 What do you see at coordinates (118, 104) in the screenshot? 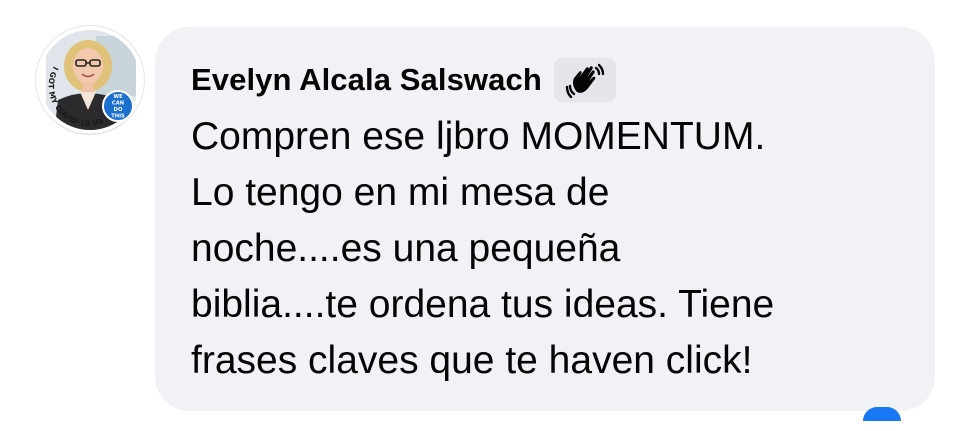
I see `avatar-badge-line-2: CAN` at bounding box center [118, 104].